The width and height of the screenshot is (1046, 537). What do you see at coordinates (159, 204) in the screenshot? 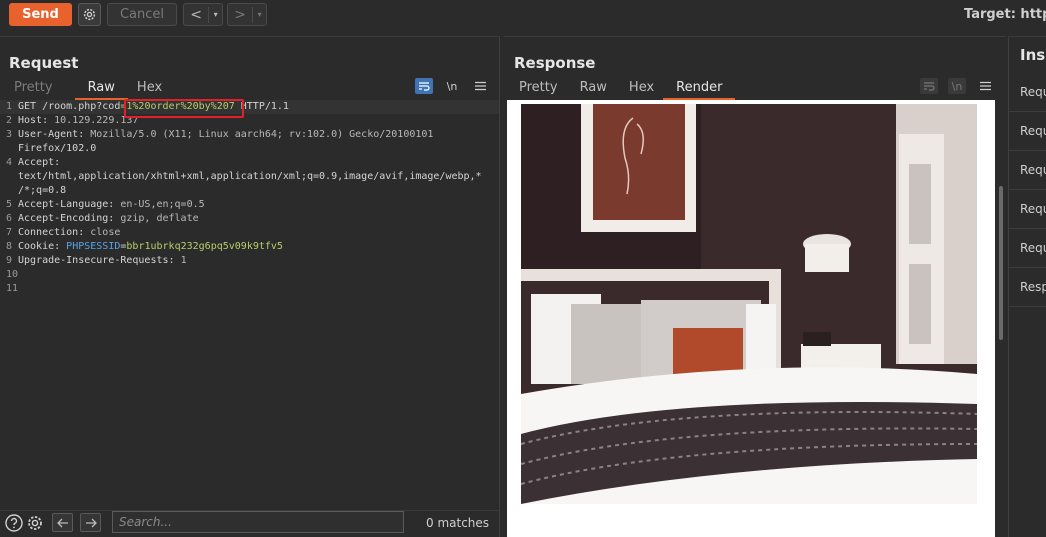
I see `header-value: en-US,en;q=0.5` at bounding box center [159, 204].